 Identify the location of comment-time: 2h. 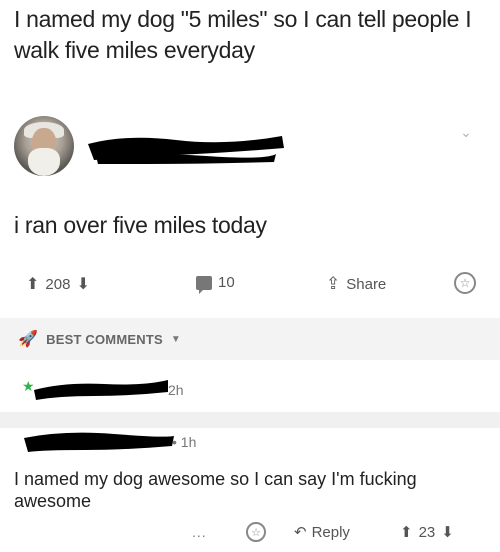
(176, 390).